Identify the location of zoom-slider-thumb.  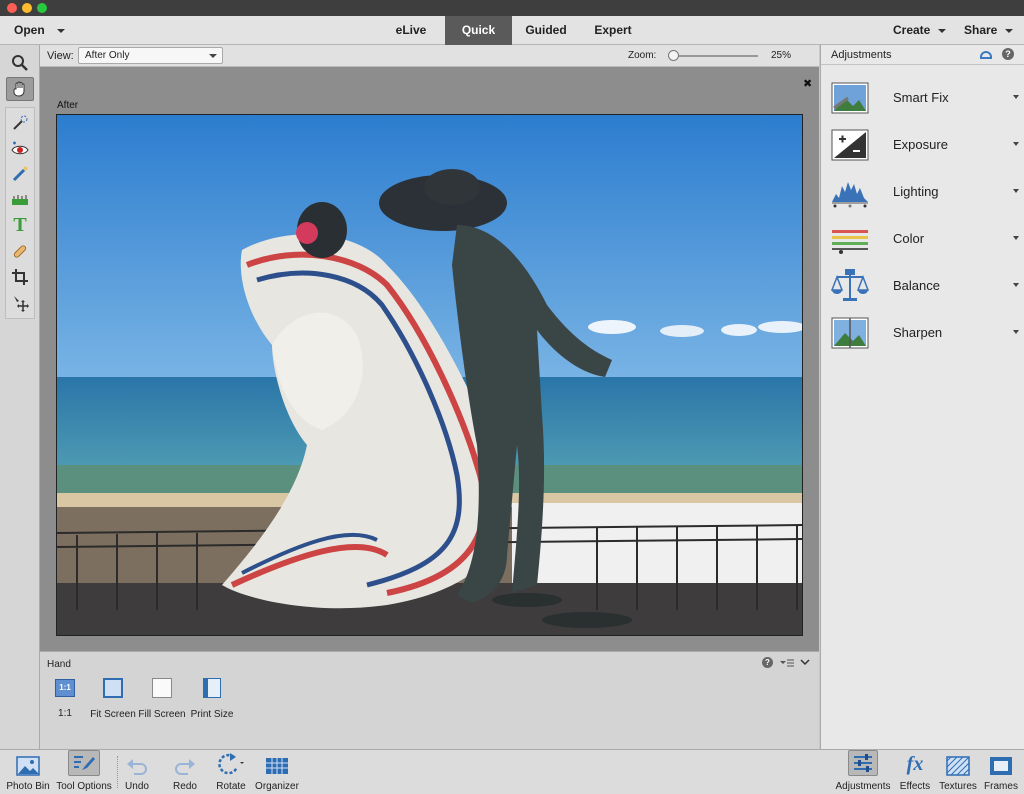
(673, 55).